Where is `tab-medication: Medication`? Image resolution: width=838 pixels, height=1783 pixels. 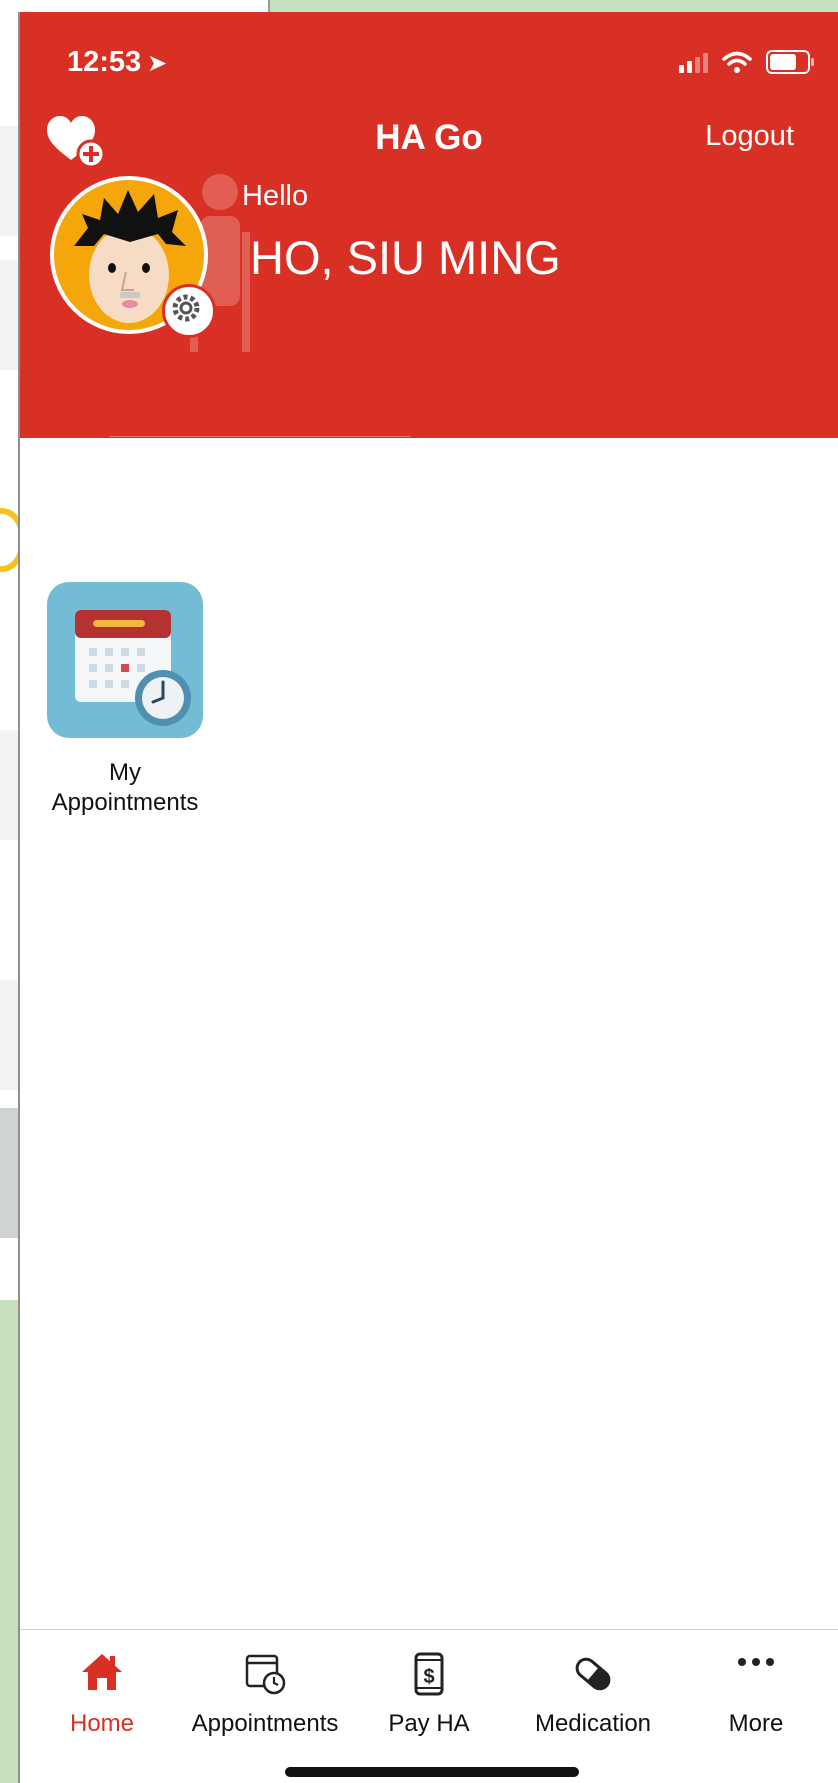
tab-medication: Medication is located at coordinates (593, 1690).